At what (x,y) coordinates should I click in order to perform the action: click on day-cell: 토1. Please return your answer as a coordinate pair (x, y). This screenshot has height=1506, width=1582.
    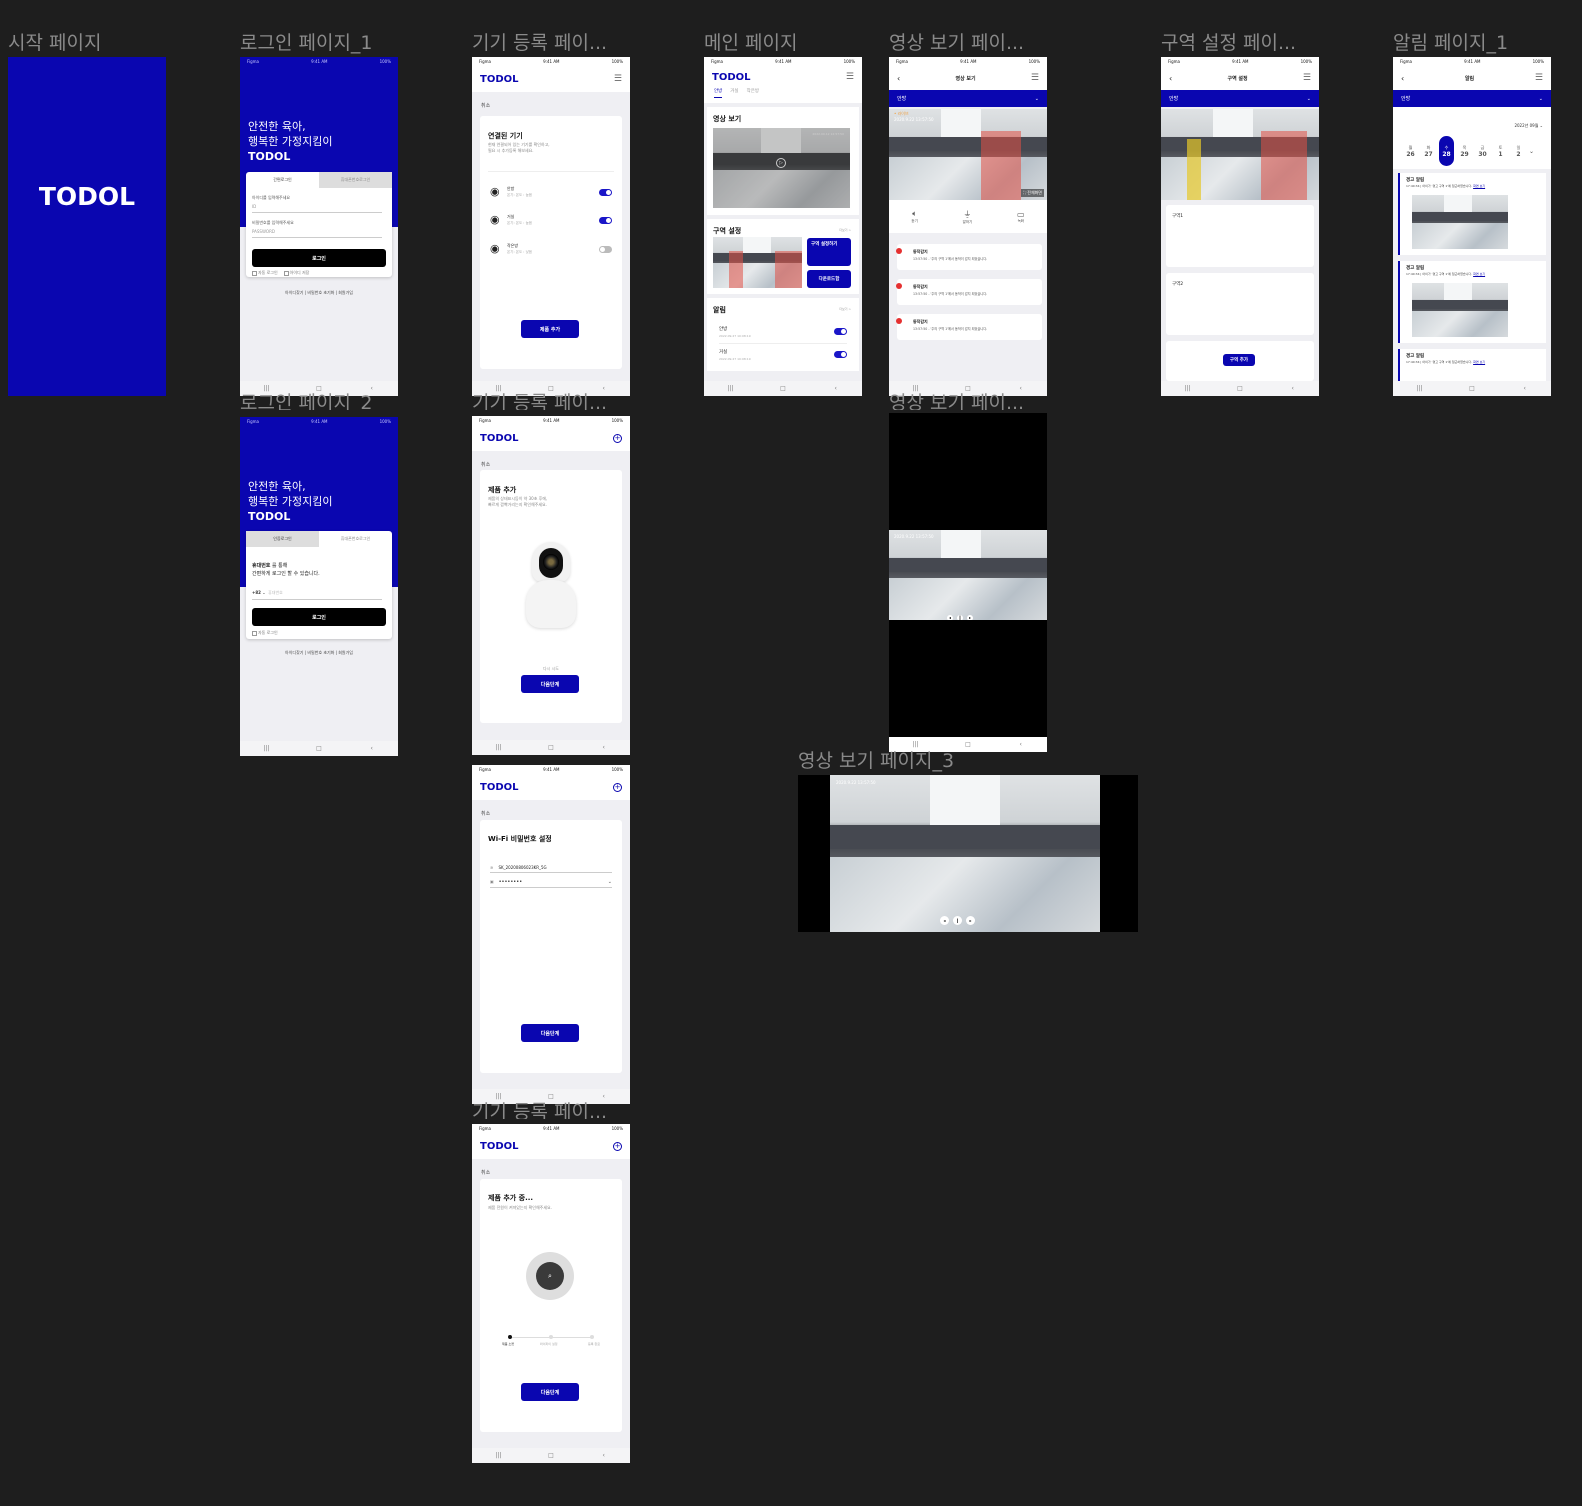
    Looking at the image, I should click on (1500, 151).